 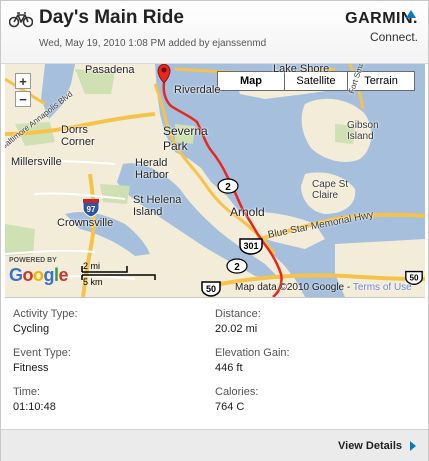 I want to click on svg-text: 50, so click(x=211, y=289).